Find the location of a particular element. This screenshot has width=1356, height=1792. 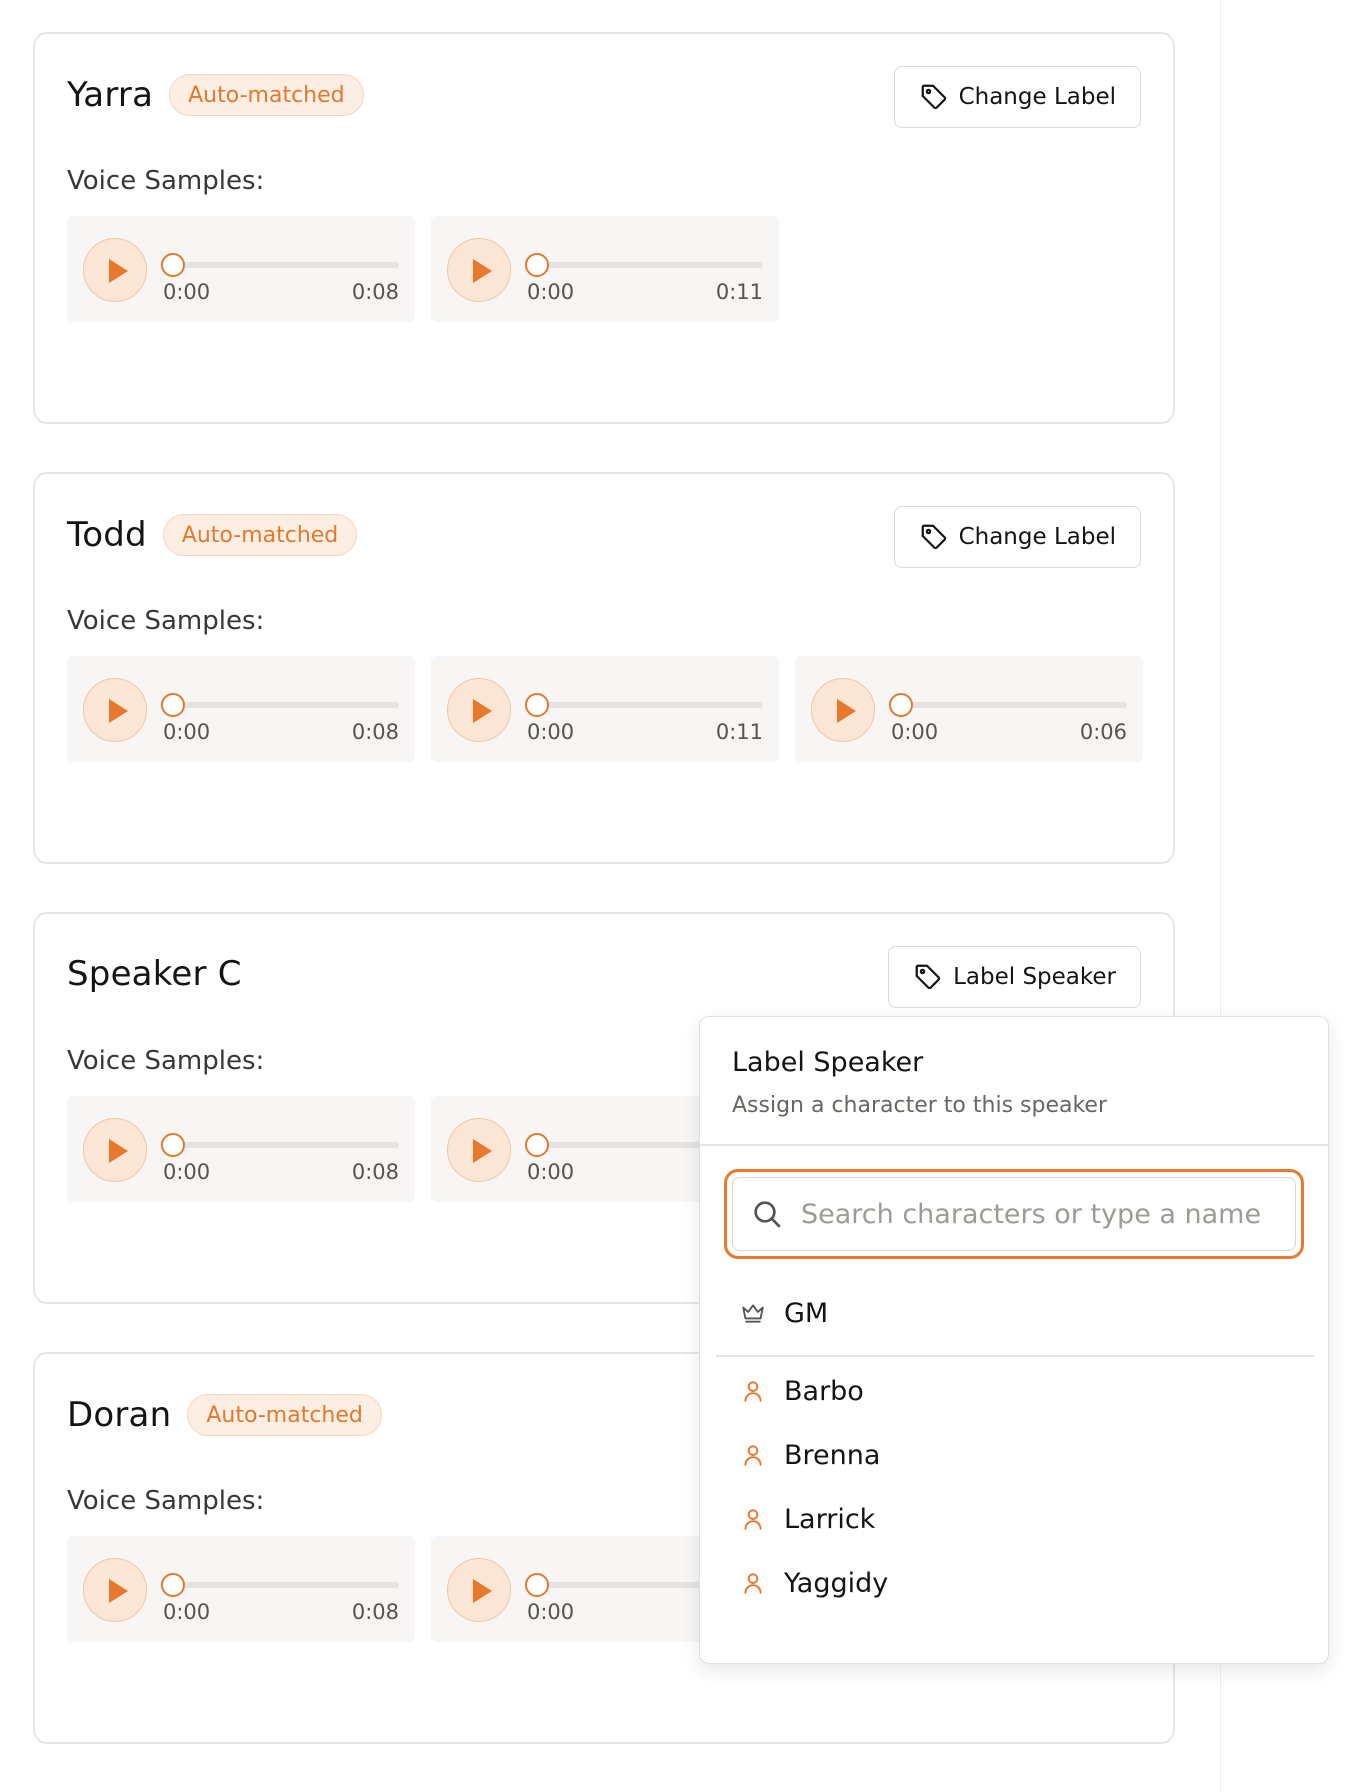

sample-list: 0:00 0:08 0:00 0:11 0:00 0:06 is located at coordinates (605, 709).